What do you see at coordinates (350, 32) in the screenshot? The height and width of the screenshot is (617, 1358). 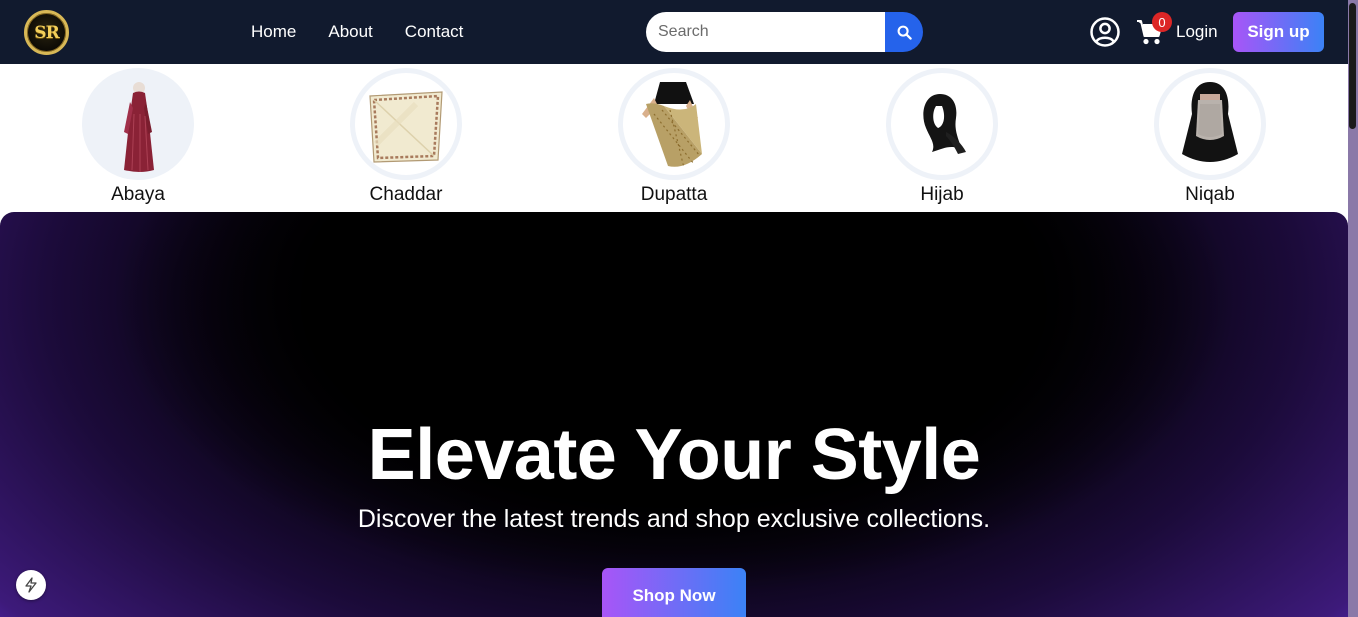 I see `nav-link-about: About` at bounding box center [350, 32].